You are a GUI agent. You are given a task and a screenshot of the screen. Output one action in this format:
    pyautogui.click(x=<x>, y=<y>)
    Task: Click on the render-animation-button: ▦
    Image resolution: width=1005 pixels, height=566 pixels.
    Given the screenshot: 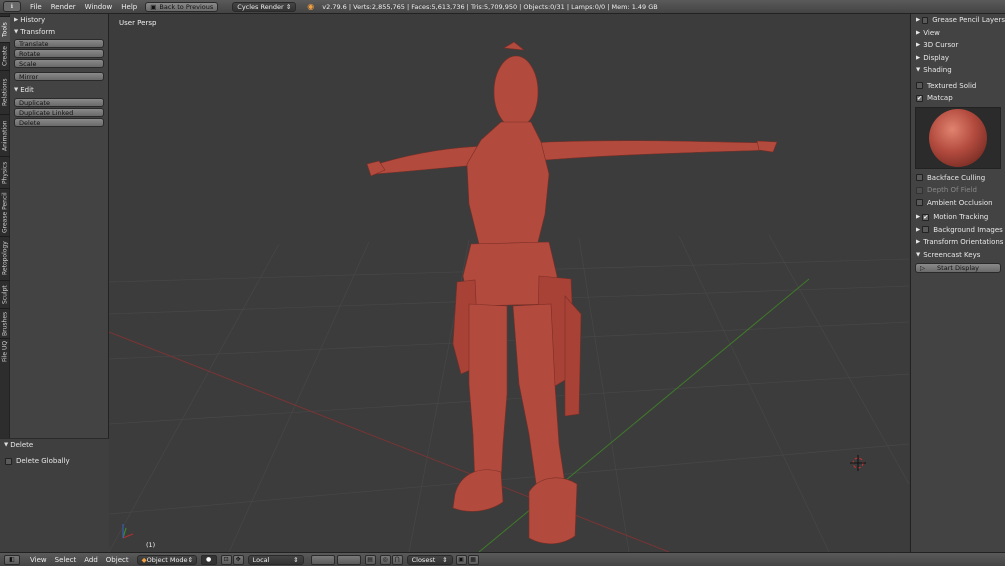 What is the action you would take?
    pyautogui.click(x=473, y=559)
    